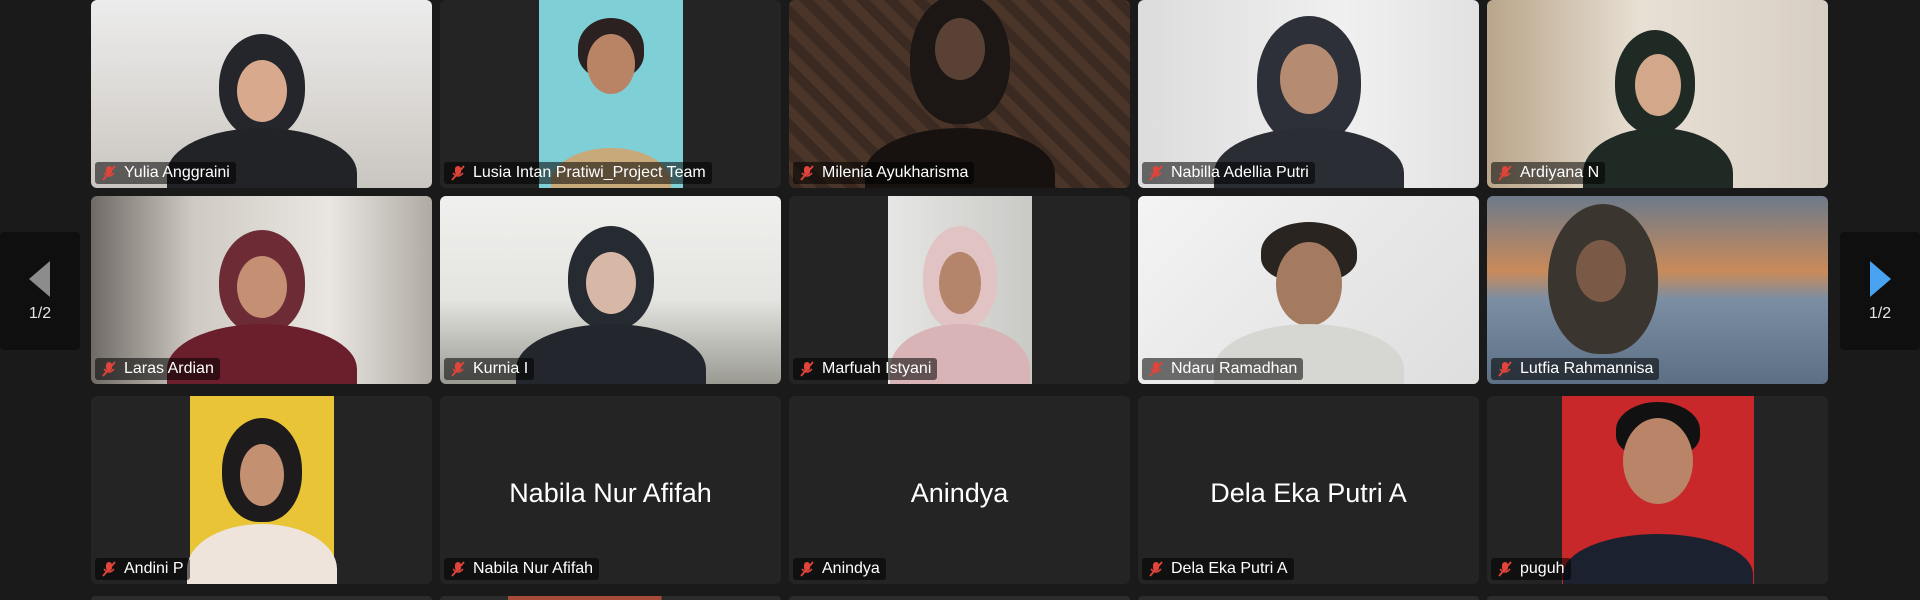  What do you see at coordinates (489, 369) in the screenshot?
I see `participant-name-label: Kurnia I` at bounding box center [489, 369].